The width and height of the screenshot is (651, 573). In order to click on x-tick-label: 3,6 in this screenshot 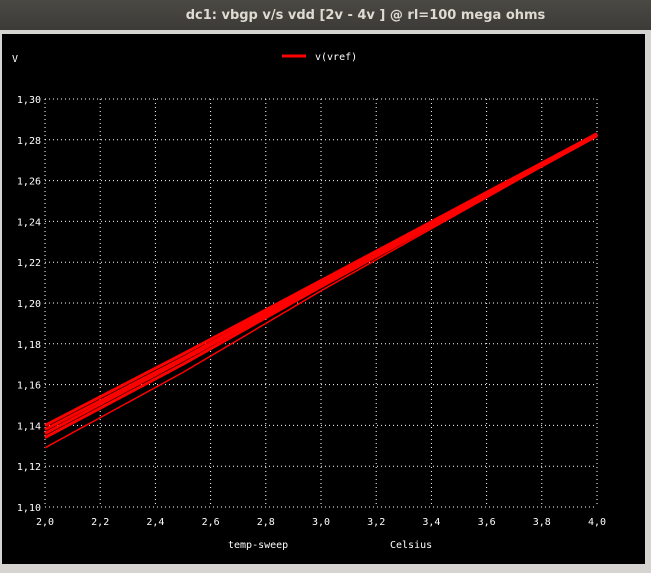, I will do `click(487, 522)`.